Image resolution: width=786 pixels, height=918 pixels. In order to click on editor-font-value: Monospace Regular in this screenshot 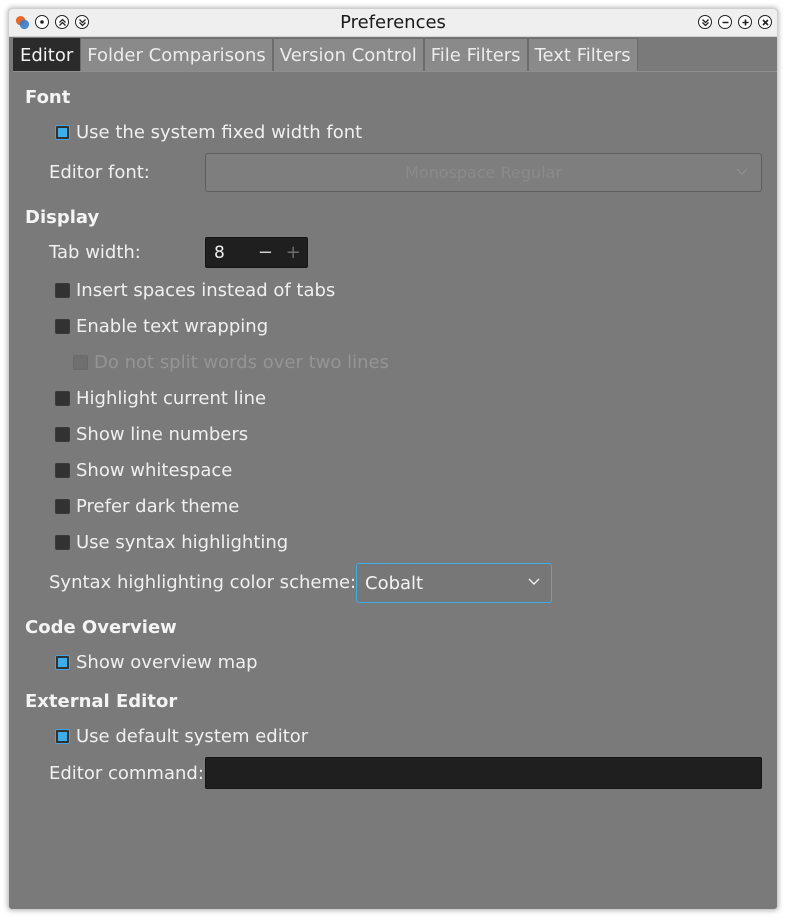, I will do `click(483, 172)`.